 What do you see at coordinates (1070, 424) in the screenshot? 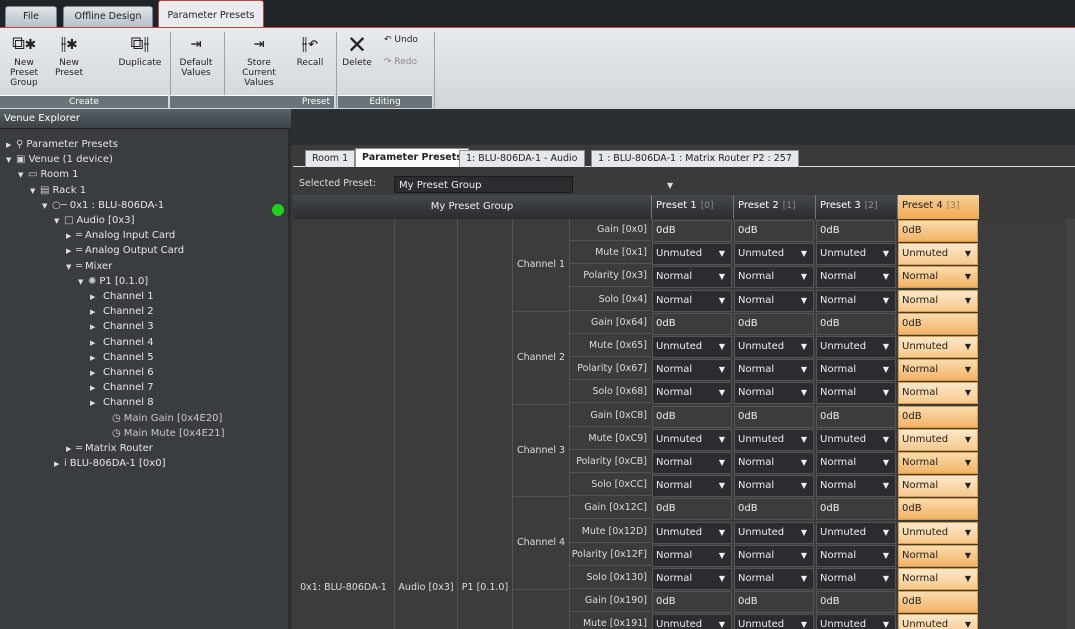
I see `vertical-scrollbar` at bounding box center [1070, 424].